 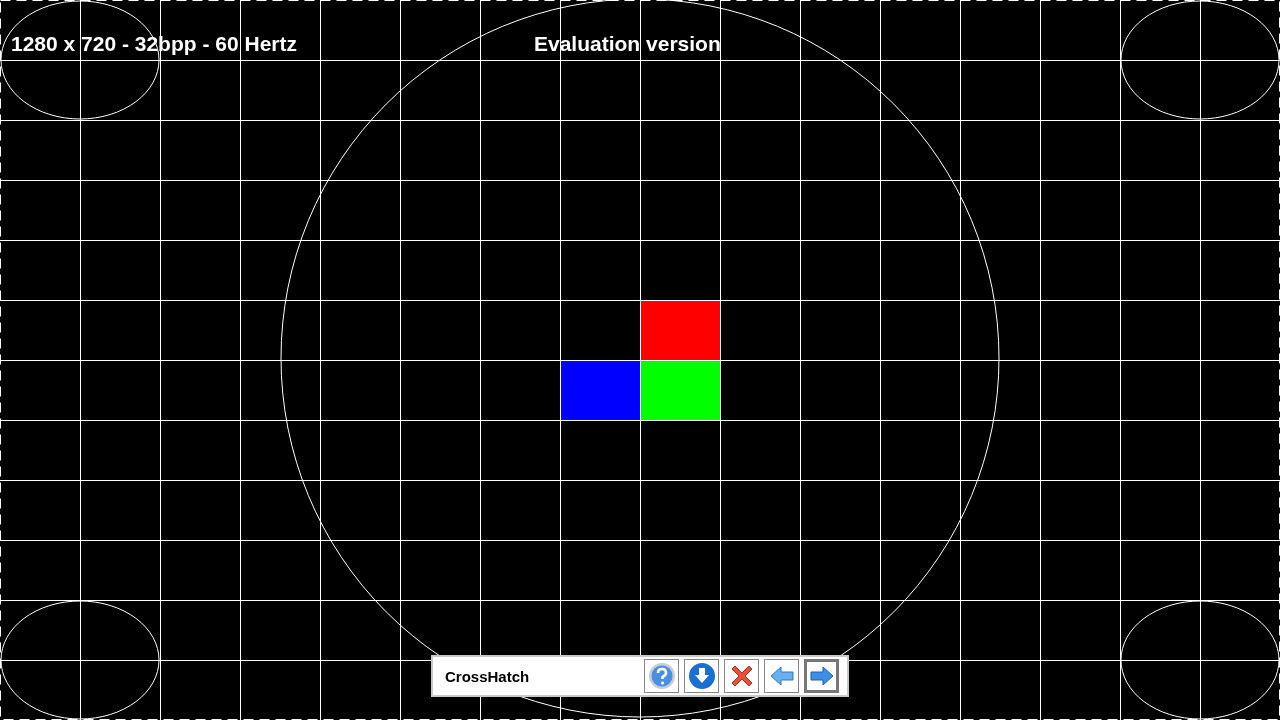 What do you see at coordinates (781, 676) in the screenshot?
I see `previous-button` at bounding box center [781, 676].